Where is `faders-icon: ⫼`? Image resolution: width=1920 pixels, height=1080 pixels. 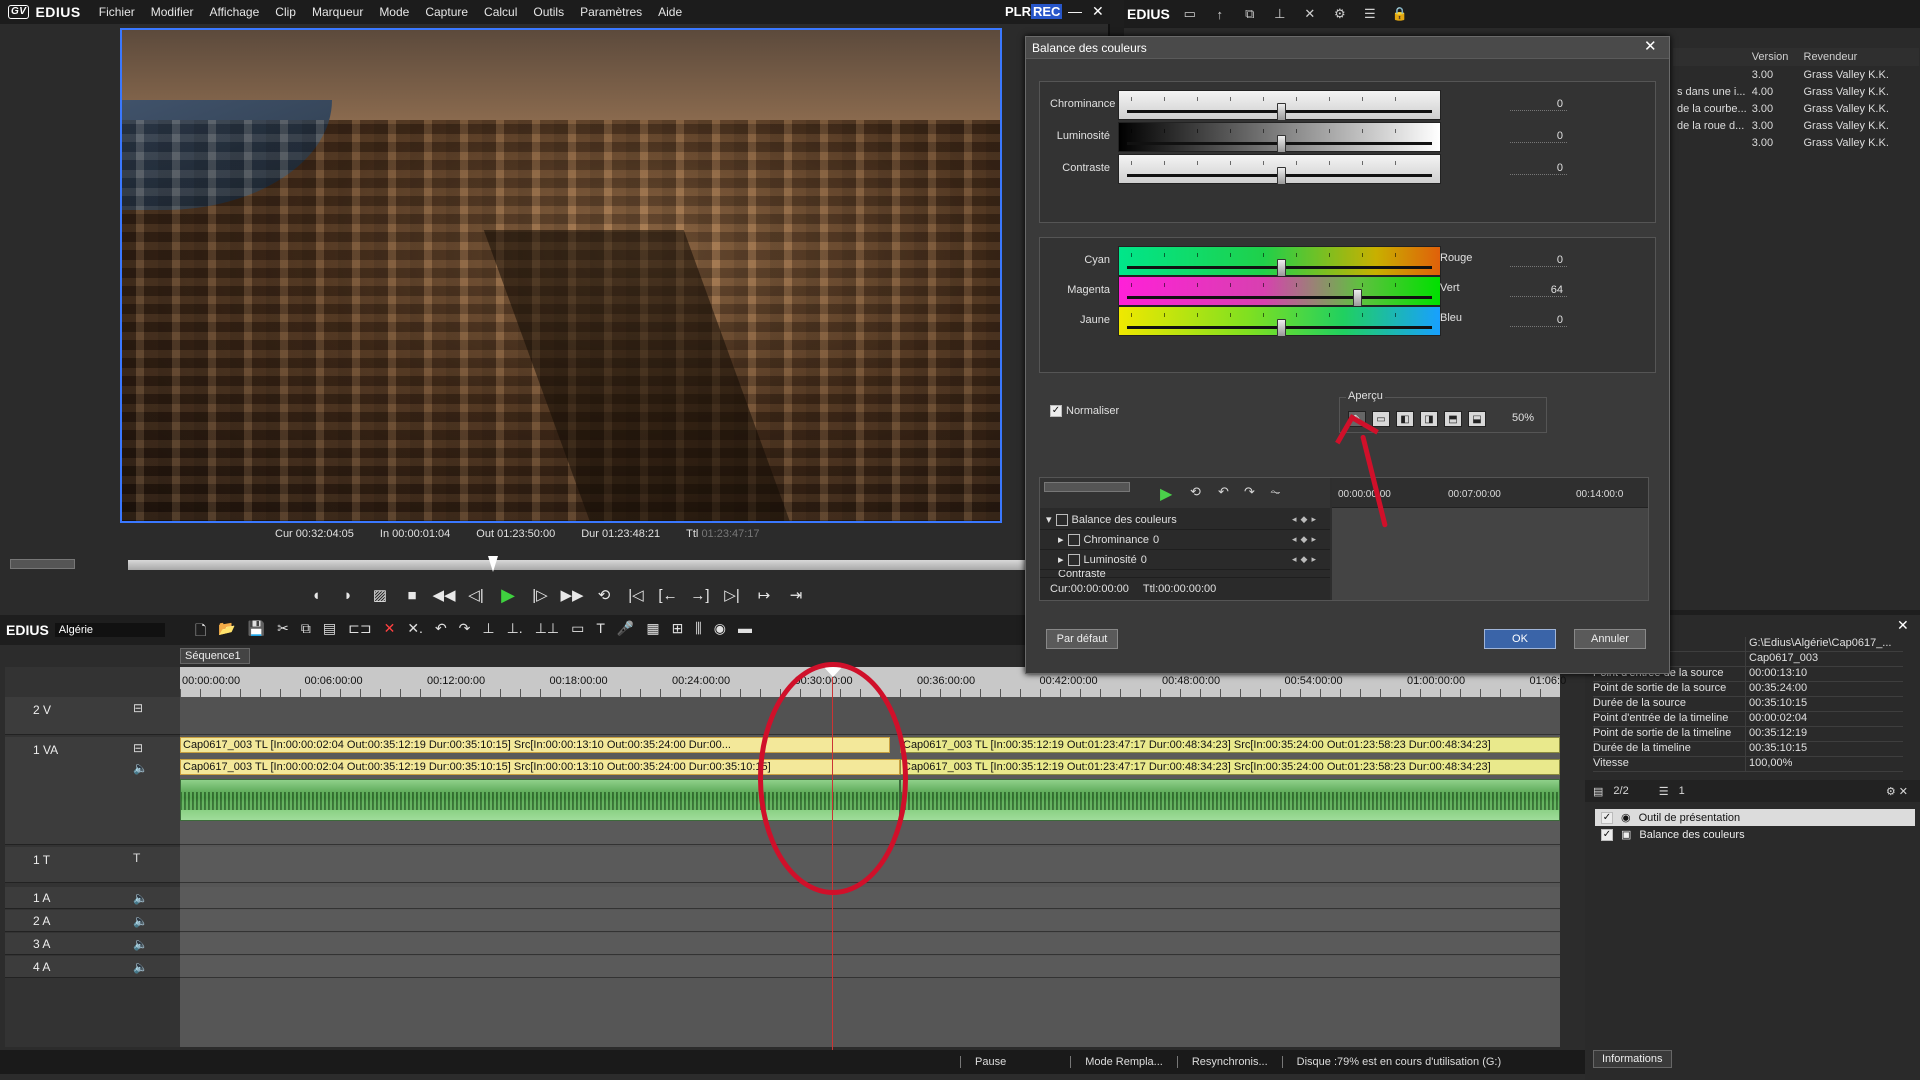 faders-icon: ⫼ is located at coordinates (698, 632).